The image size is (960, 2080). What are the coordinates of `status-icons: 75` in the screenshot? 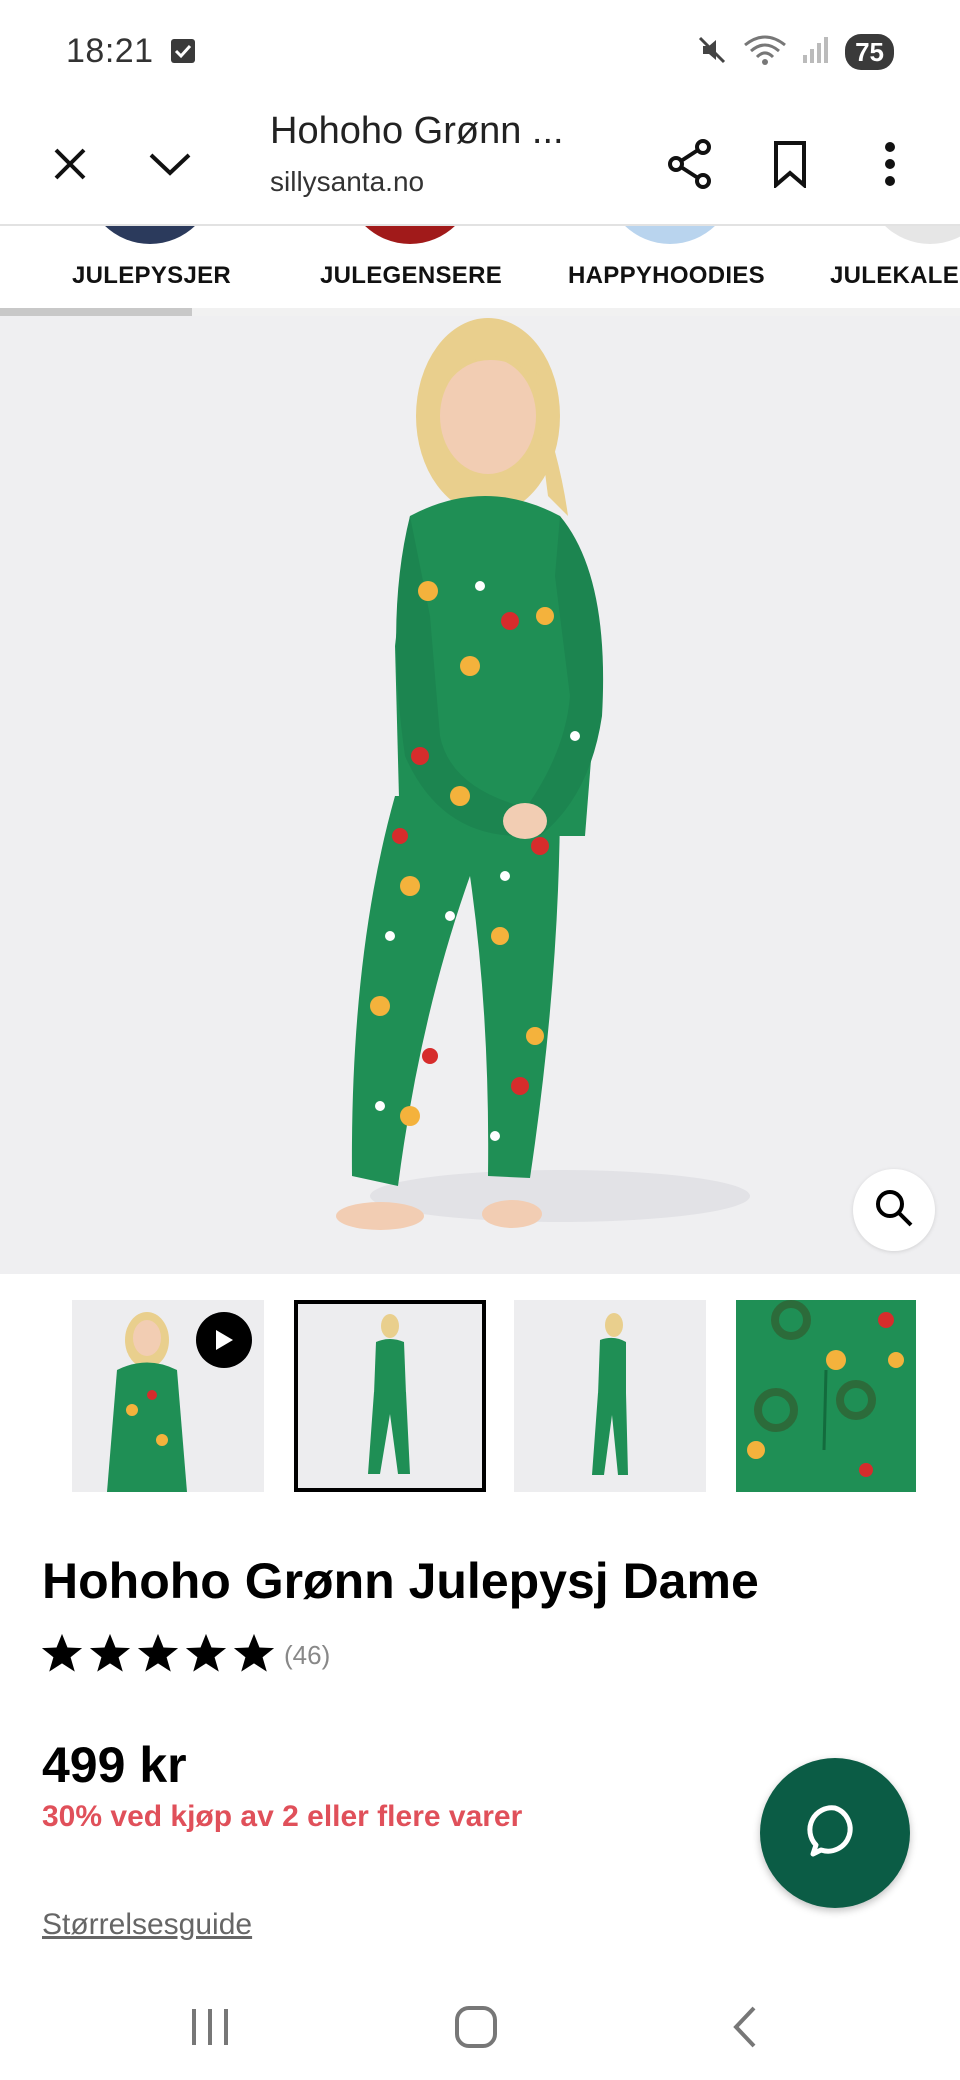 It's located at (794, 52).